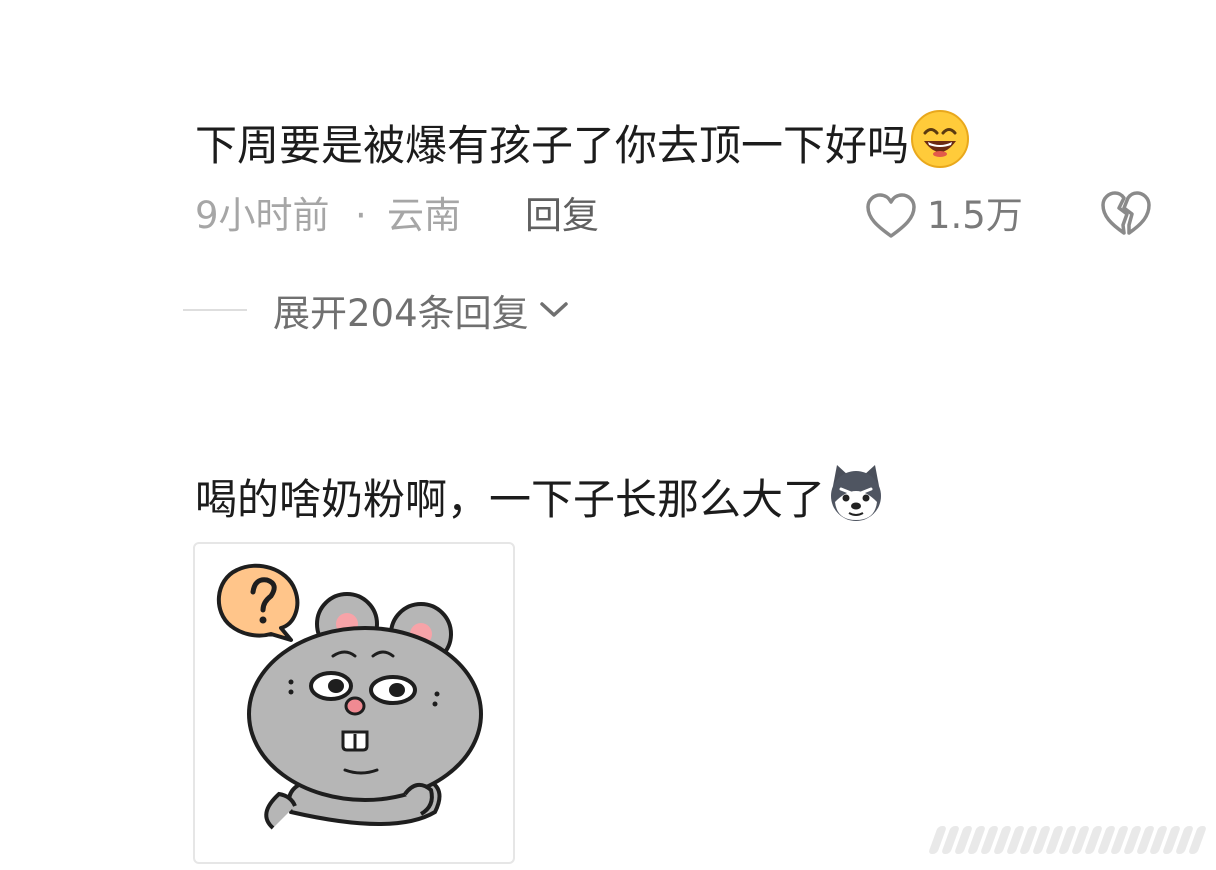 The height and width of the screenshot is (870, 1216). I want to click on divider-line, so click(215, 310).